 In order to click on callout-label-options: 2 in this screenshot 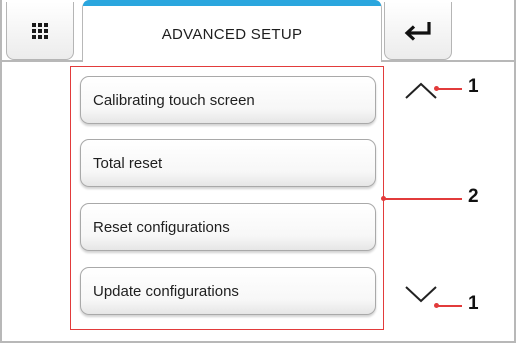, I will do `click(473, 196)`.